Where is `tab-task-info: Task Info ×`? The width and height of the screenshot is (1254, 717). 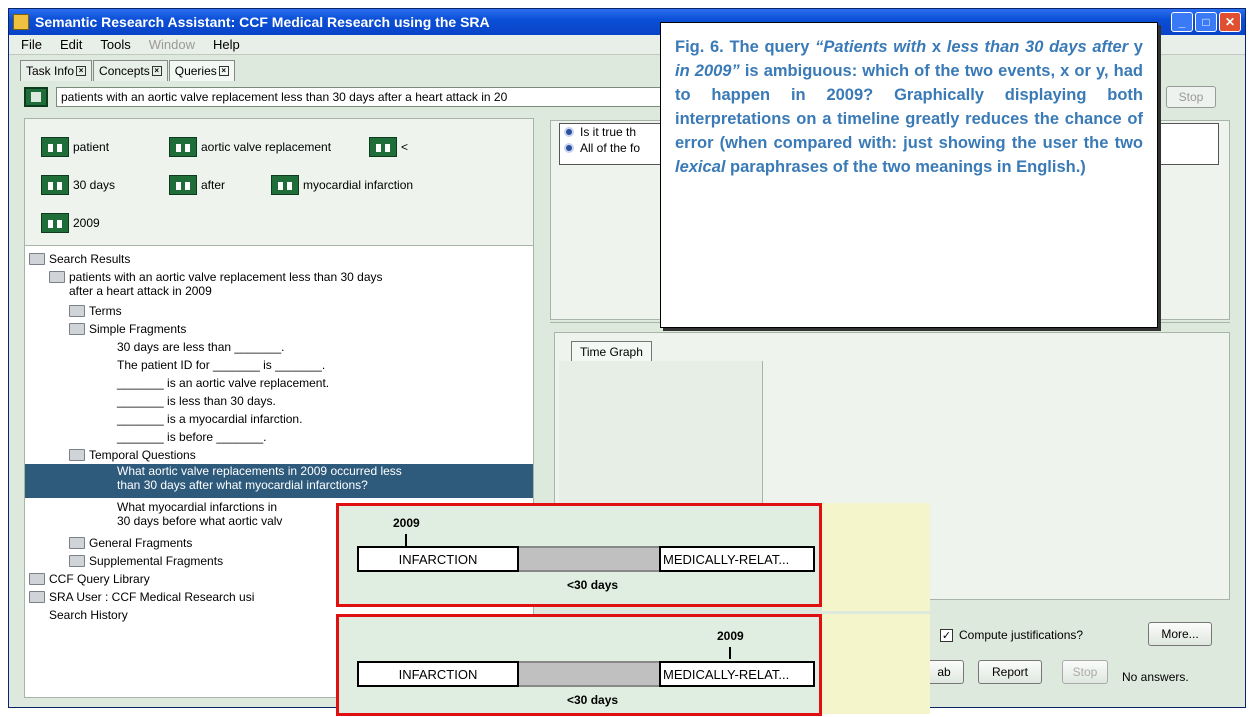
tab-task-info: Task Info × is located at coordinates (56, 70).